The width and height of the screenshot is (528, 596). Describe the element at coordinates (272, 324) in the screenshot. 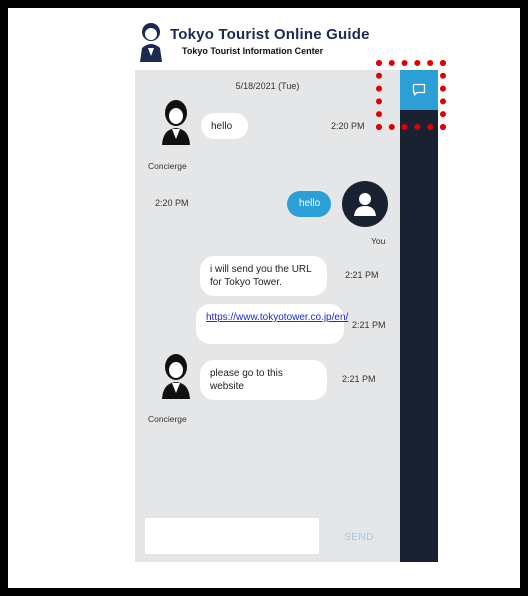

I see `message-bubble: https://www.tokyotower.co.jp/en/` at that location.